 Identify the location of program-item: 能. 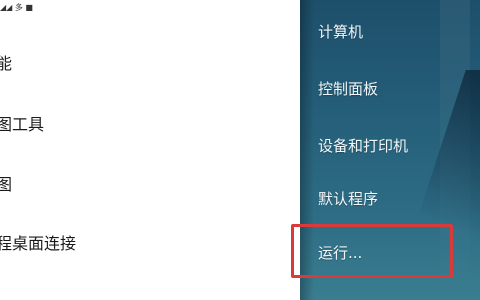
(6, 64).